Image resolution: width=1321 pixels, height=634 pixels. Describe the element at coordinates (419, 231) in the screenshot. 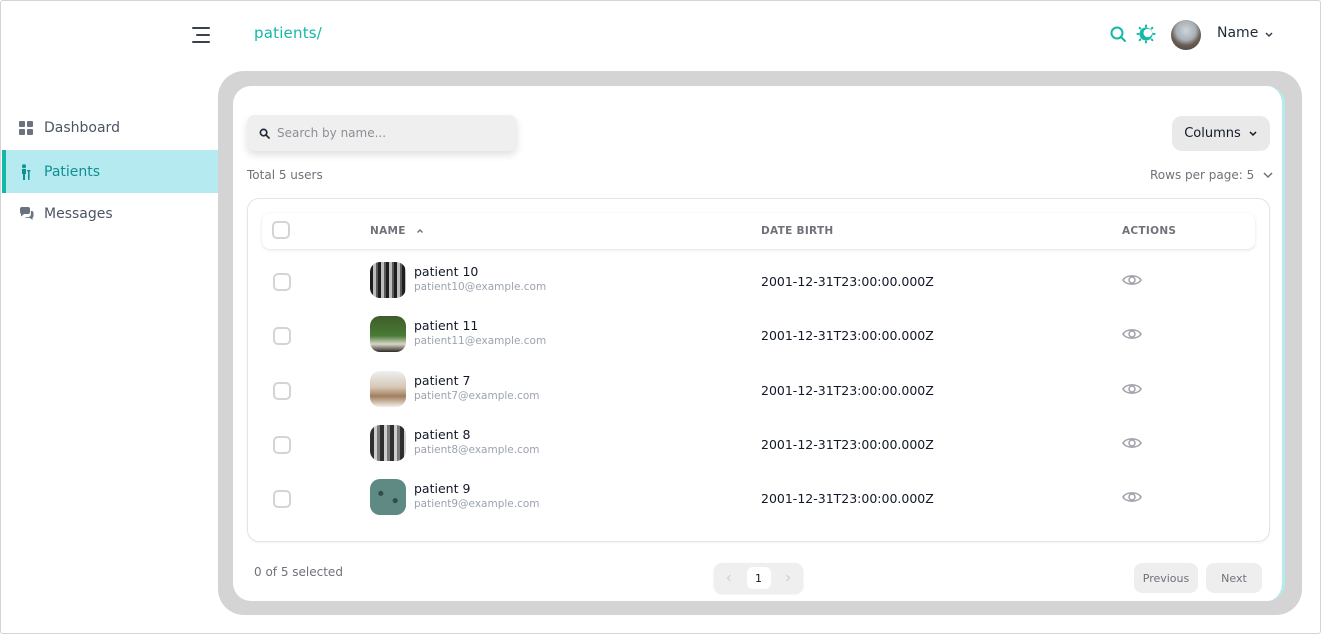

I see `sort-ascending-icon` at that location.